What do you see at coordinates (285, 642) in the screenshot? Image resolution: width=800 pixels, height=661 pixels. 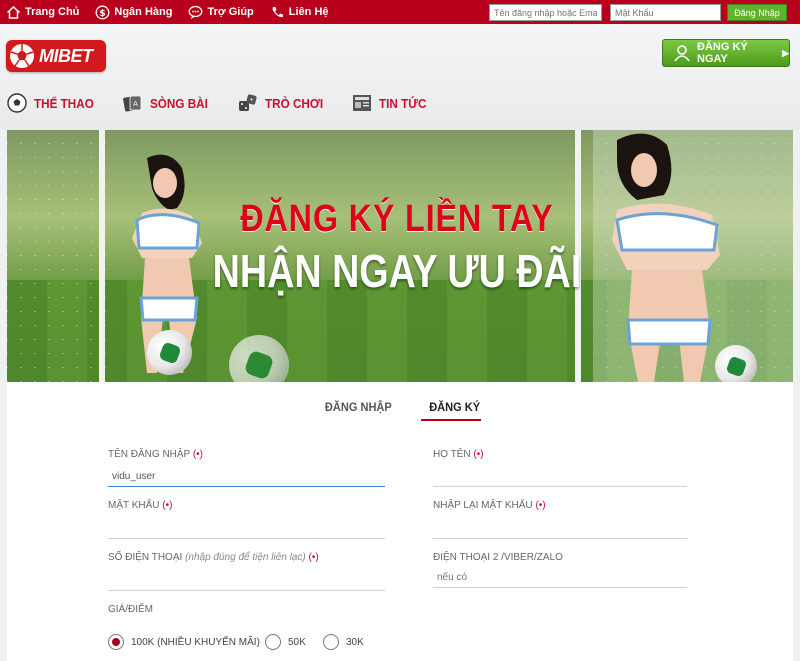 I see `price-option-50k: 50K` at bounding box center [285, 642].